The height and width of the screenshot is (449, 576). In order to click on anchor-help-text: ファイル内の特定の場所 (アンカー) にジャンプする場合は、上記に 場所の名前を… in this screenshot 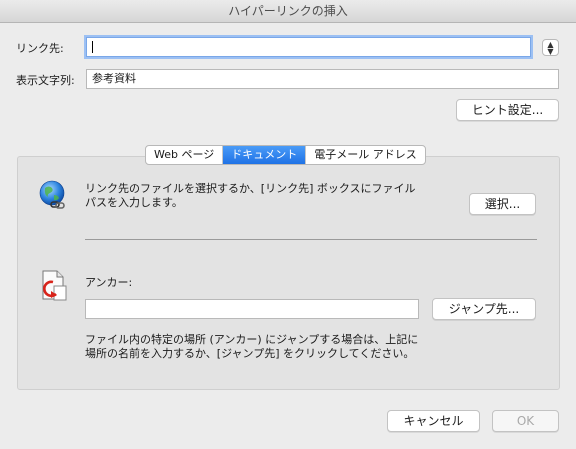, I will do `click(251, 347)`.